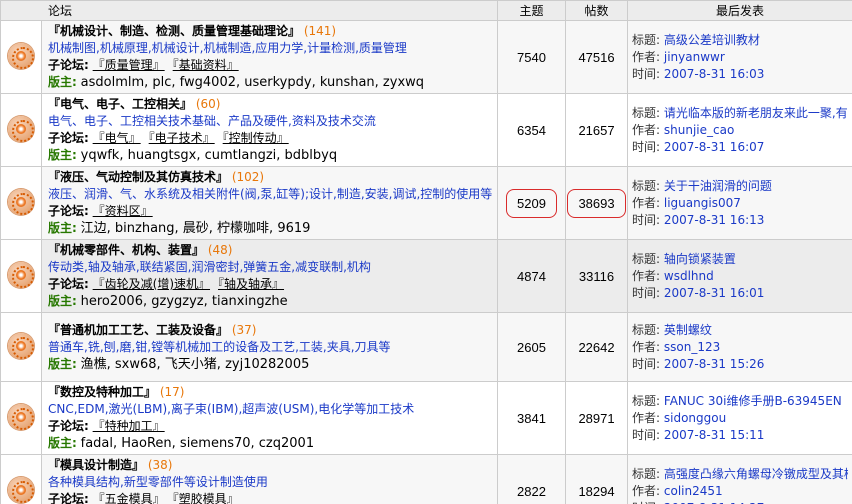 Image resolution: width=852 pixels, height=504 pixels. I want to click on today-post-count: (38), so click(160, 465).